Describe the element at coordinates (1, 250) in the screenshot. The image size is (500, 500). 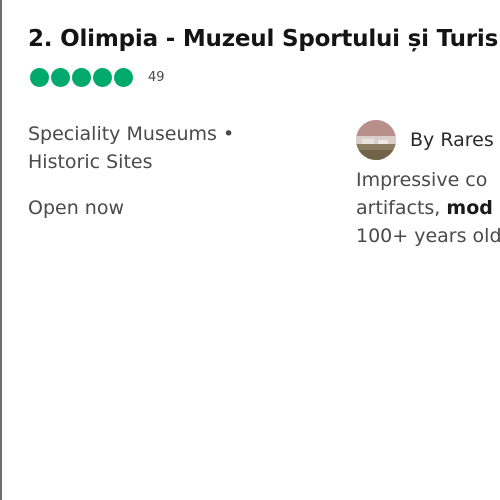
I see `card-left-border` at that location.